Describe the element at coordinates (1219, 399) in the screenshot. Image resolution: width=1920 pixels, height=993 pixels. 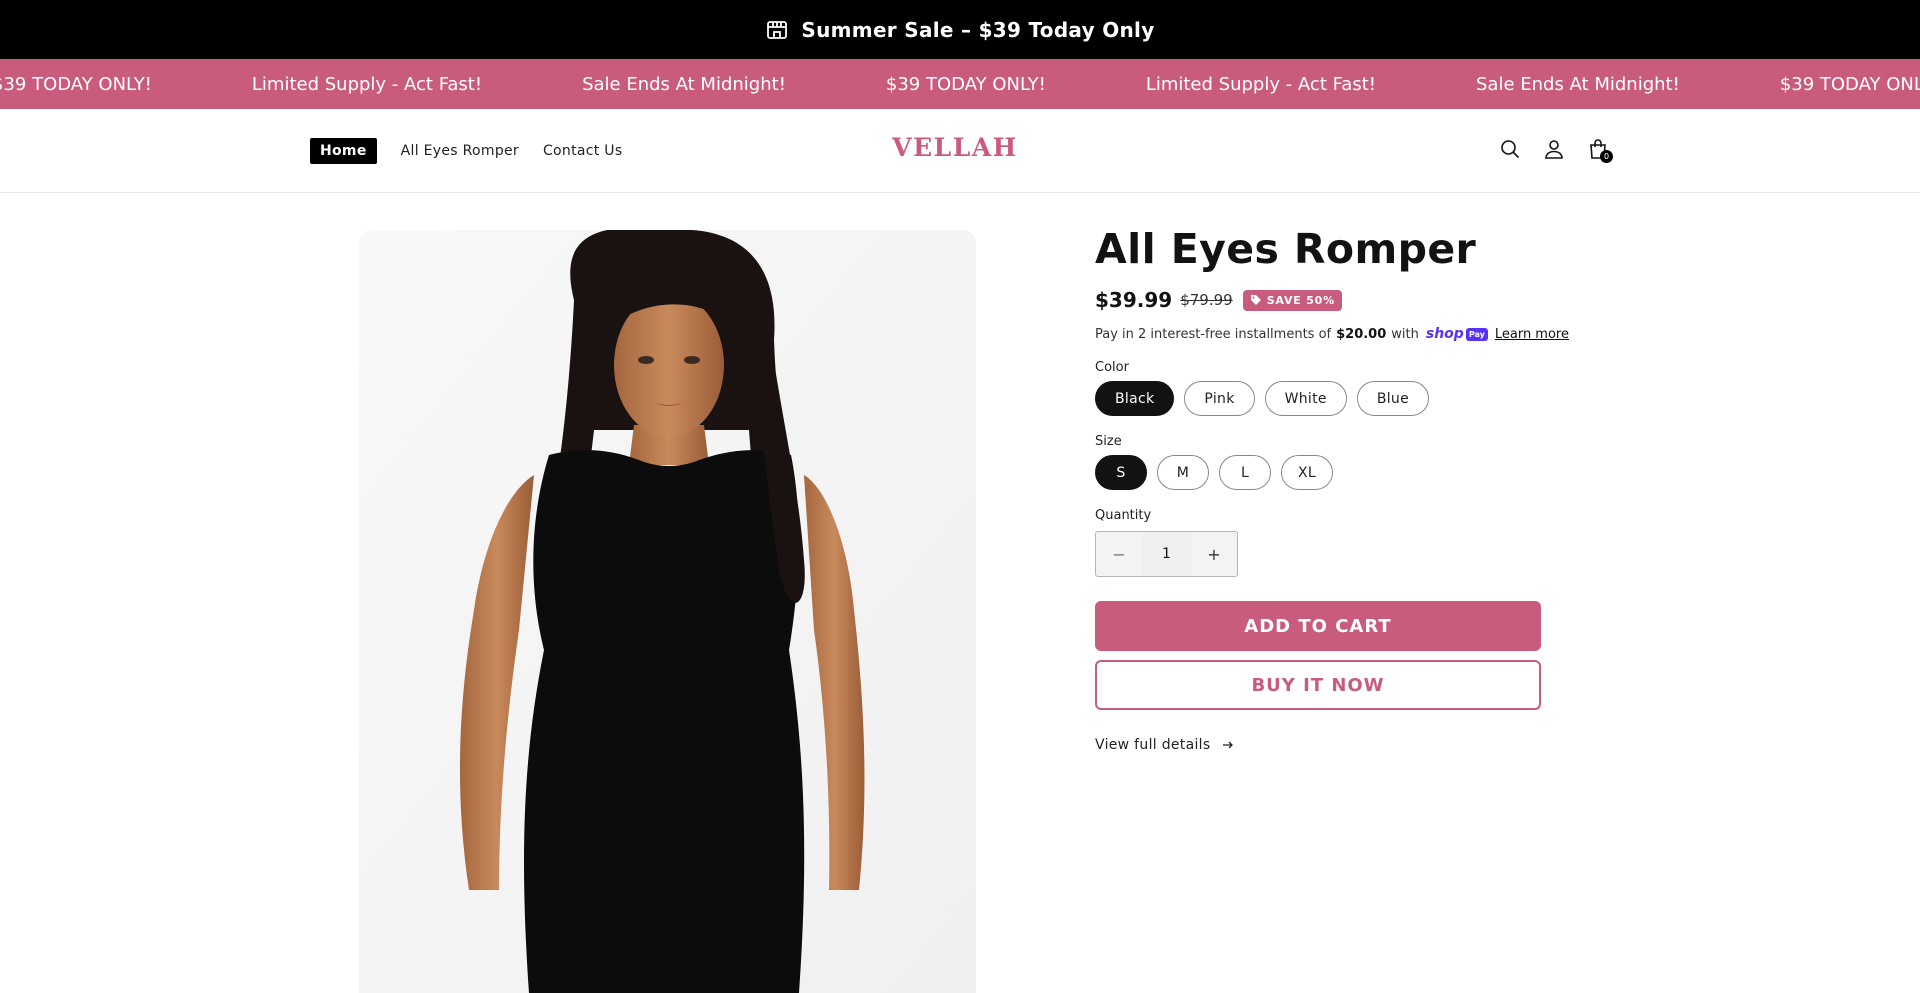
I see `color-option-pink: Pink` at that location.